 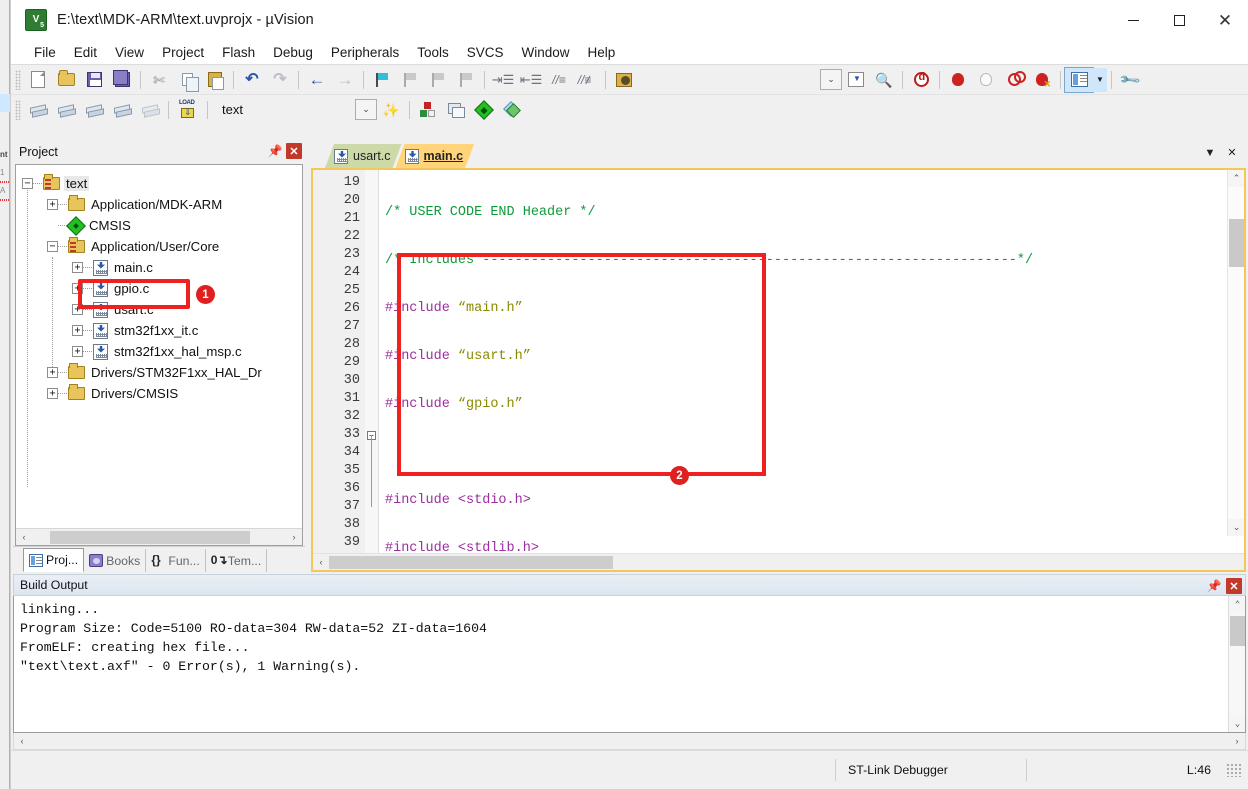 I want to click on toolbar-combo-dropdown: ⌄, so click(x=831, y=79).